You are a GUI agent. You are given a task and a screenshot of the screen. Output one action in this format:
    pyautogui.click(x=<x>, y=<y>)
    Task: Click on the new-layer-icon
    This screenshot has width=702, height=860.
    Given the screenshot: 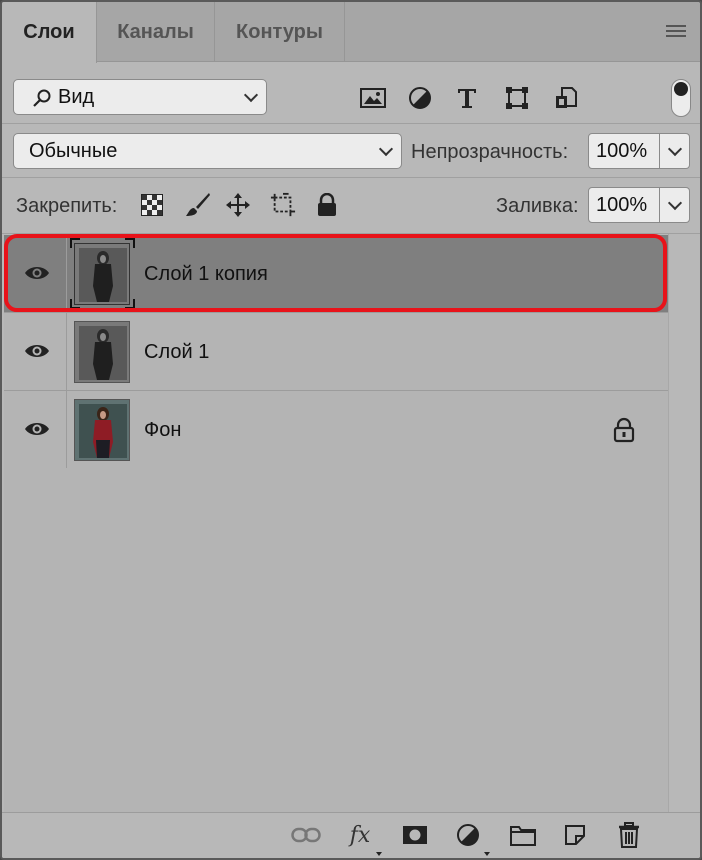 What is the action you would take?
    pyautogui.click(x=575, y=835)
    